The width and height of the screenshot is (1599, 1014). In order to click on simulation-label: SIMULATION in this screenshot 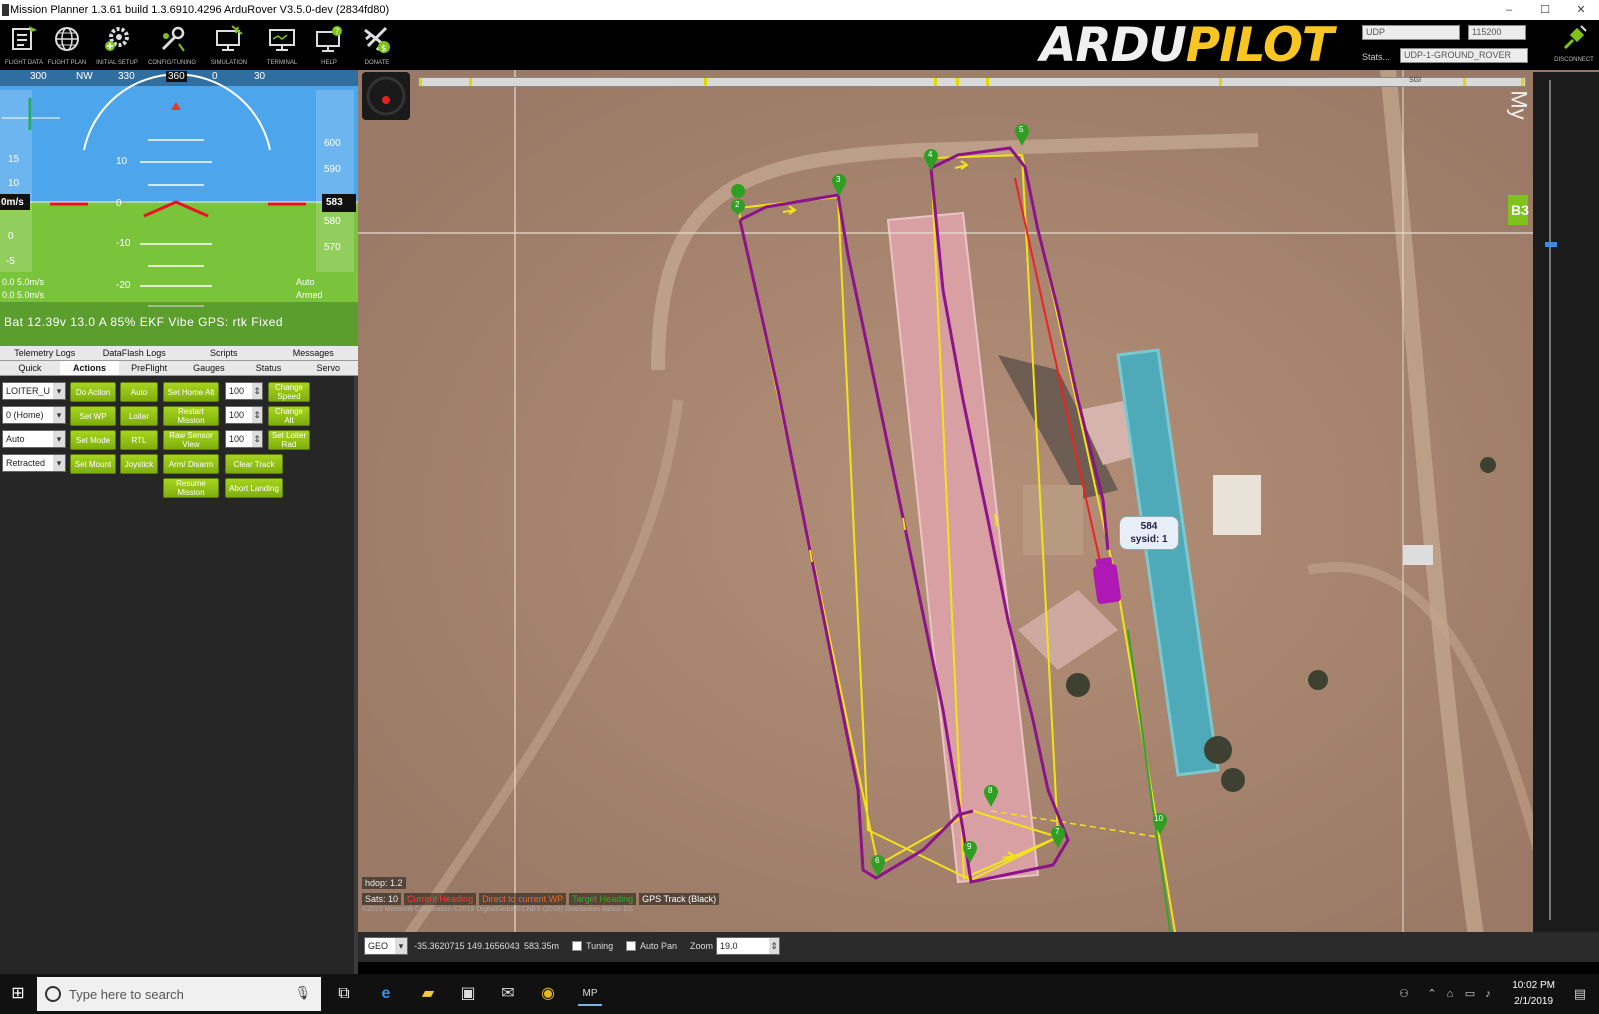, I will do `click(229, 63)`.